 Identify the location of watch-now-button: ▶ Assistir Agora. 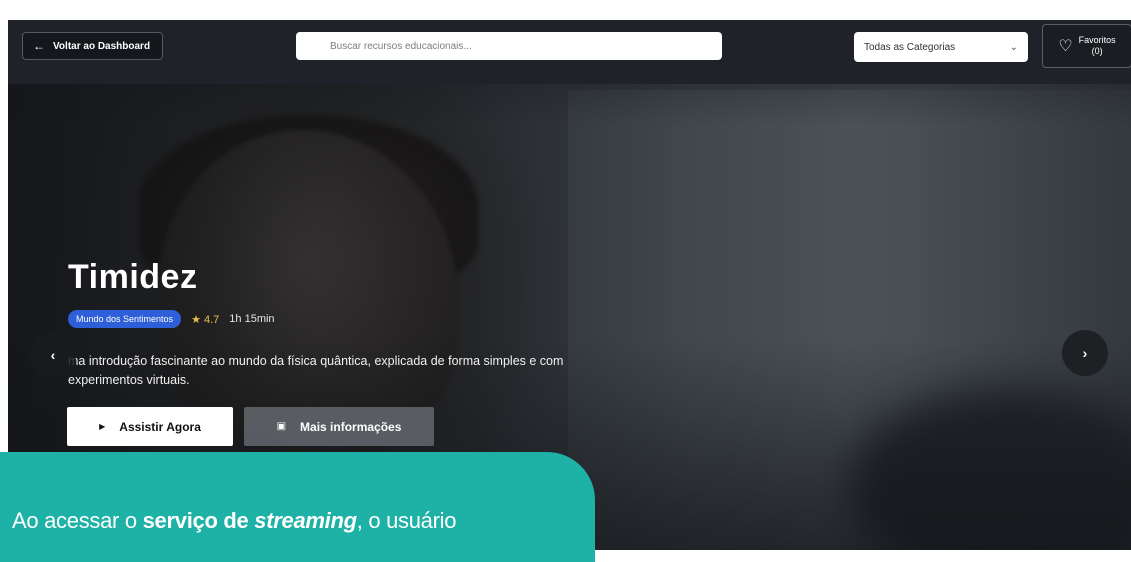
(150, 426).